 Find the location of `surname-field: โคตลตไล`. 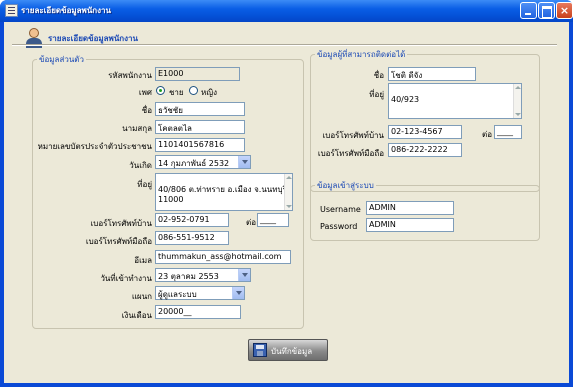

surname-field: โคตลตไล is located at coordinates (200, 127).